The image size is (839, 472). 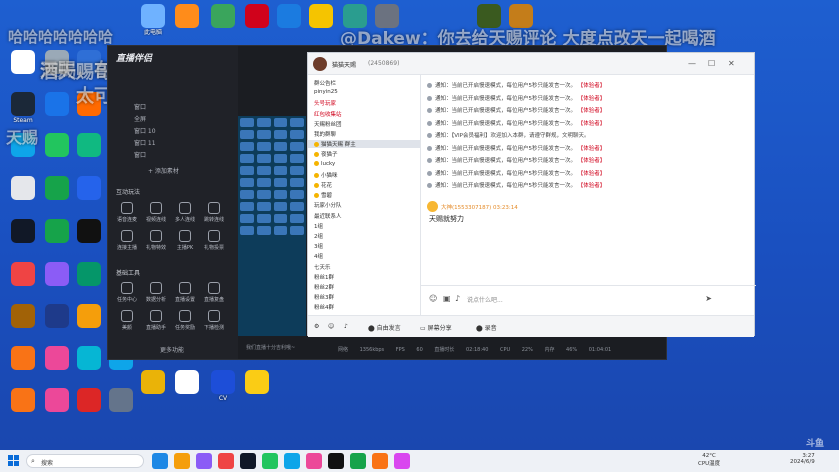 What do you see at coordinates (731, 63) in the screenshot?
I see `close-icon: ✕` at bounding box center [731, 63].